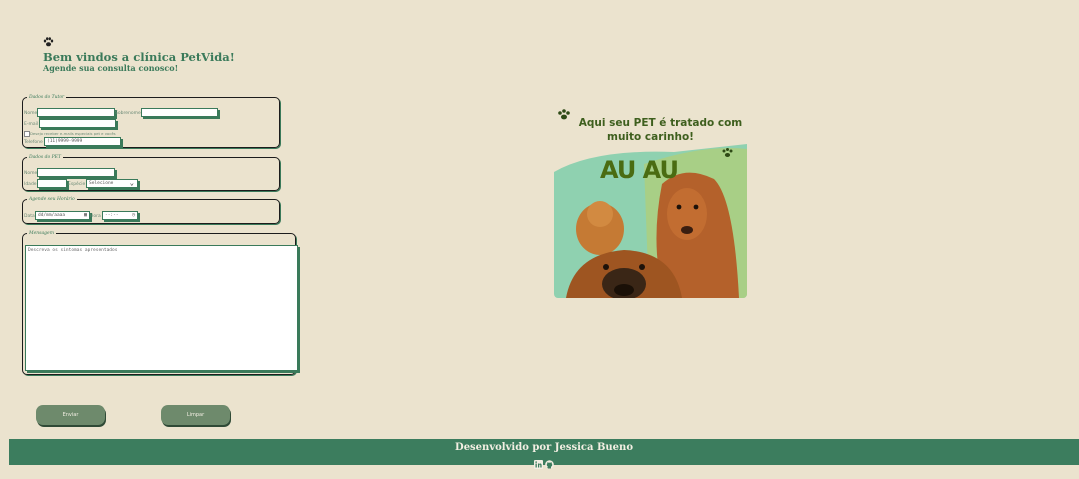 This screenshot has height=479, width=1079. What do you see at coordinates (131, 183) in the screenshot?
I see `chevron-down-icon: ⌄` at bounding box center [131, 183].